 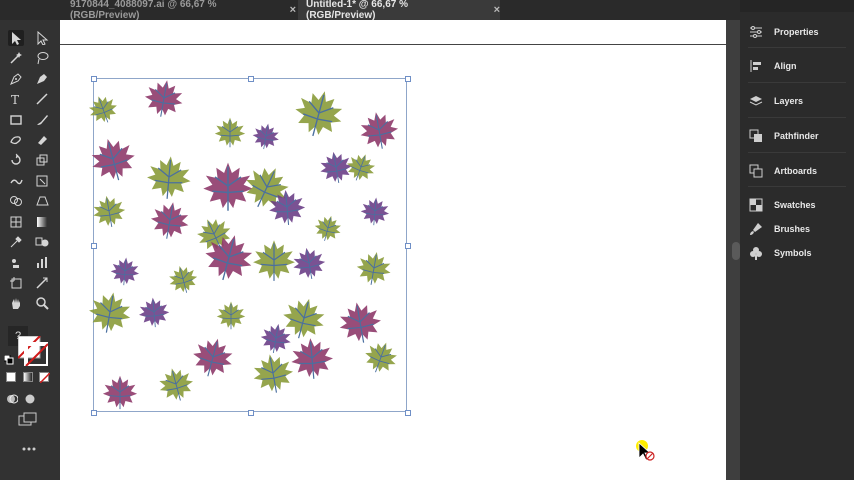 I want to click on rectangle-tool, so click(x=16, y=120).